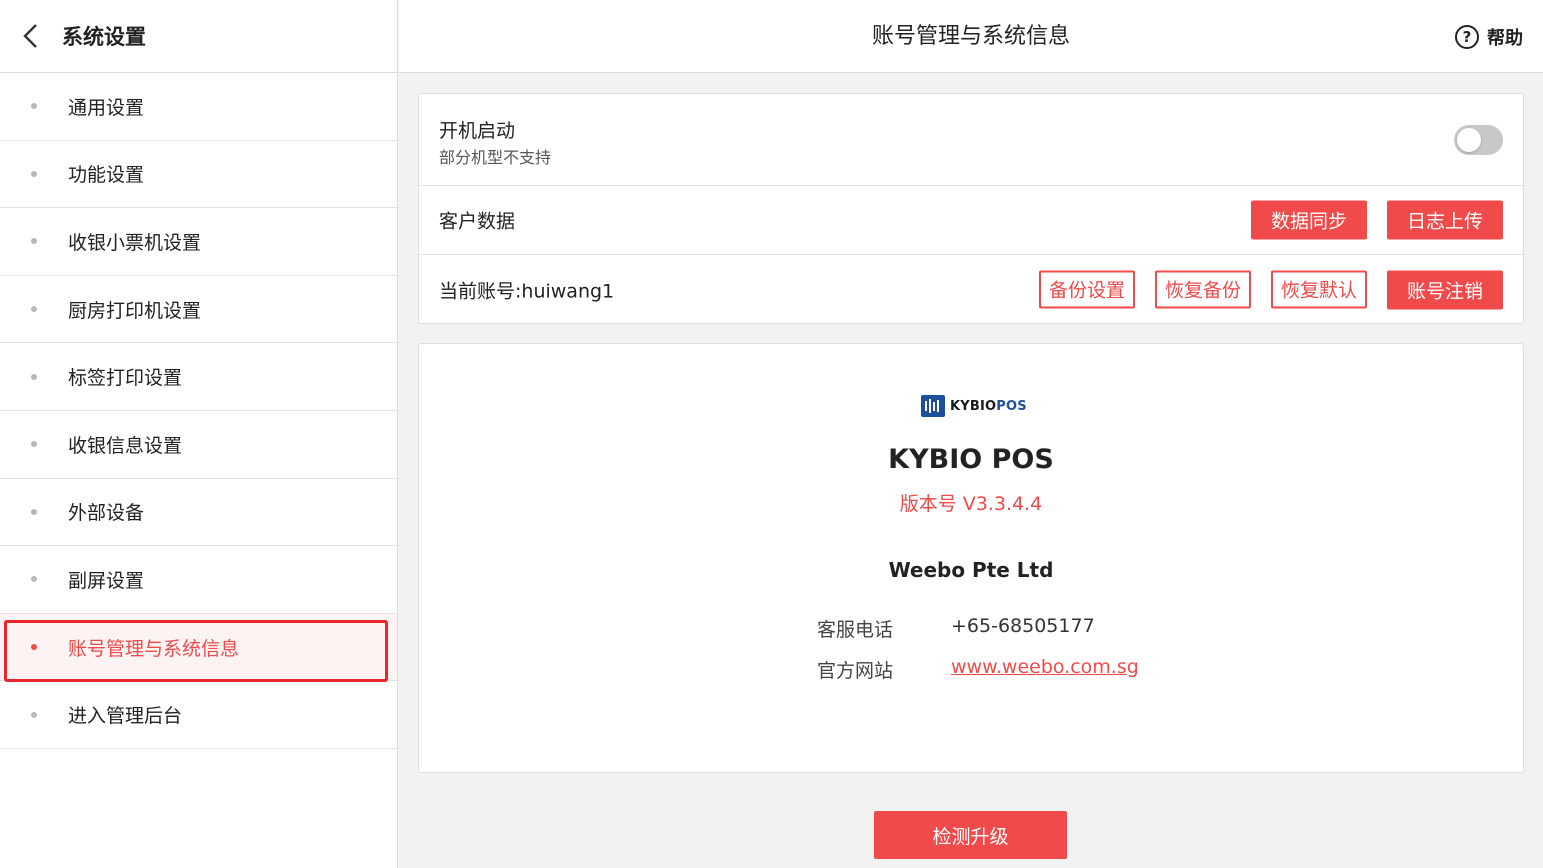 The width and height of the screenshot is (1543, 868). What do you see at coordinates (1469, 140) in the screenshot?
I see `toggle-knob` at bounding box center [1469, 140].